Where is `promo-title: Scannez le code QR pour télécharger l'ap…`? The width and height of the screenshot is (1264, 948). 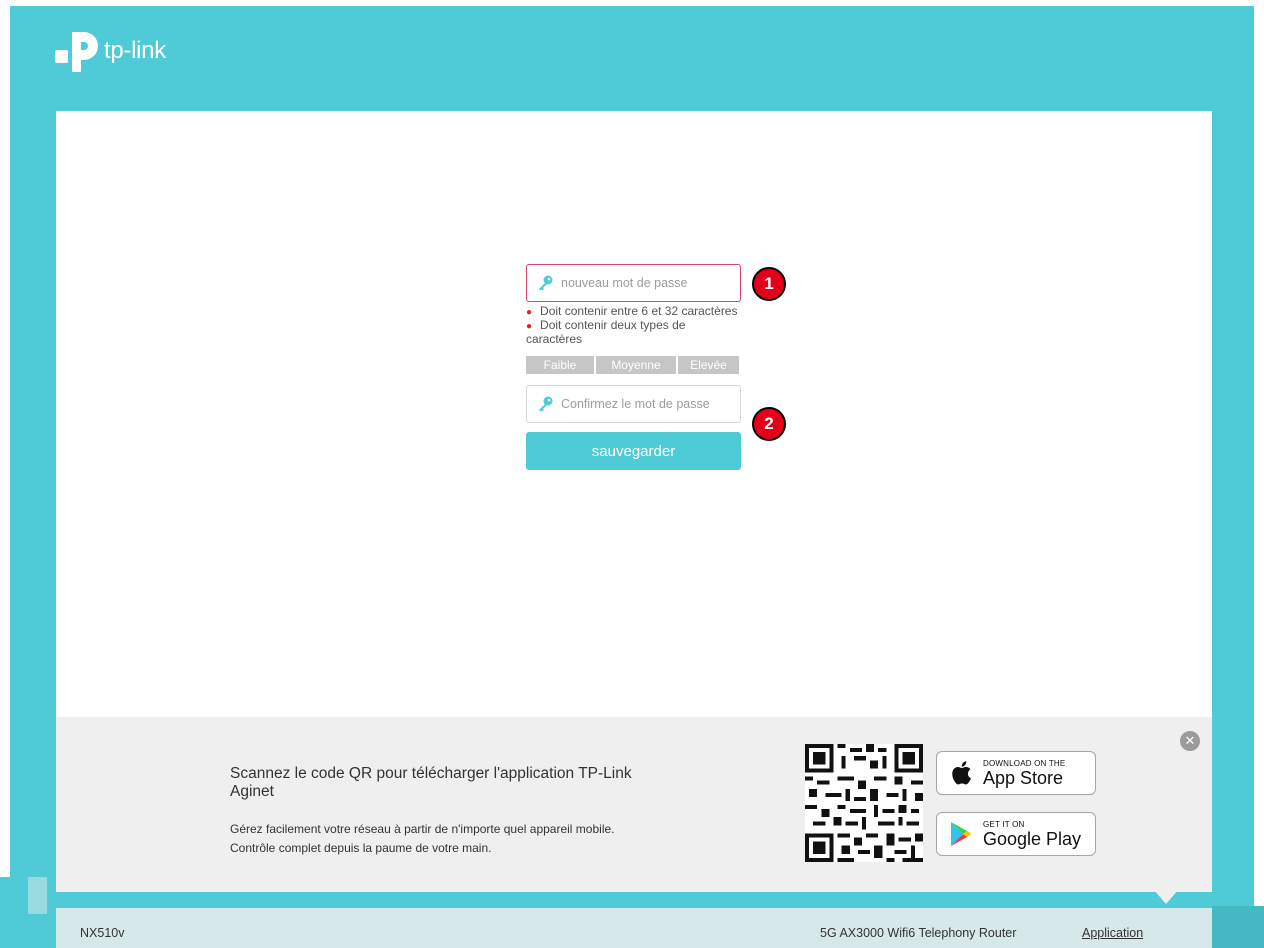
promo-title: Scannez le code QR pour télécharger l'ap… is located at coordinates (431, 782).